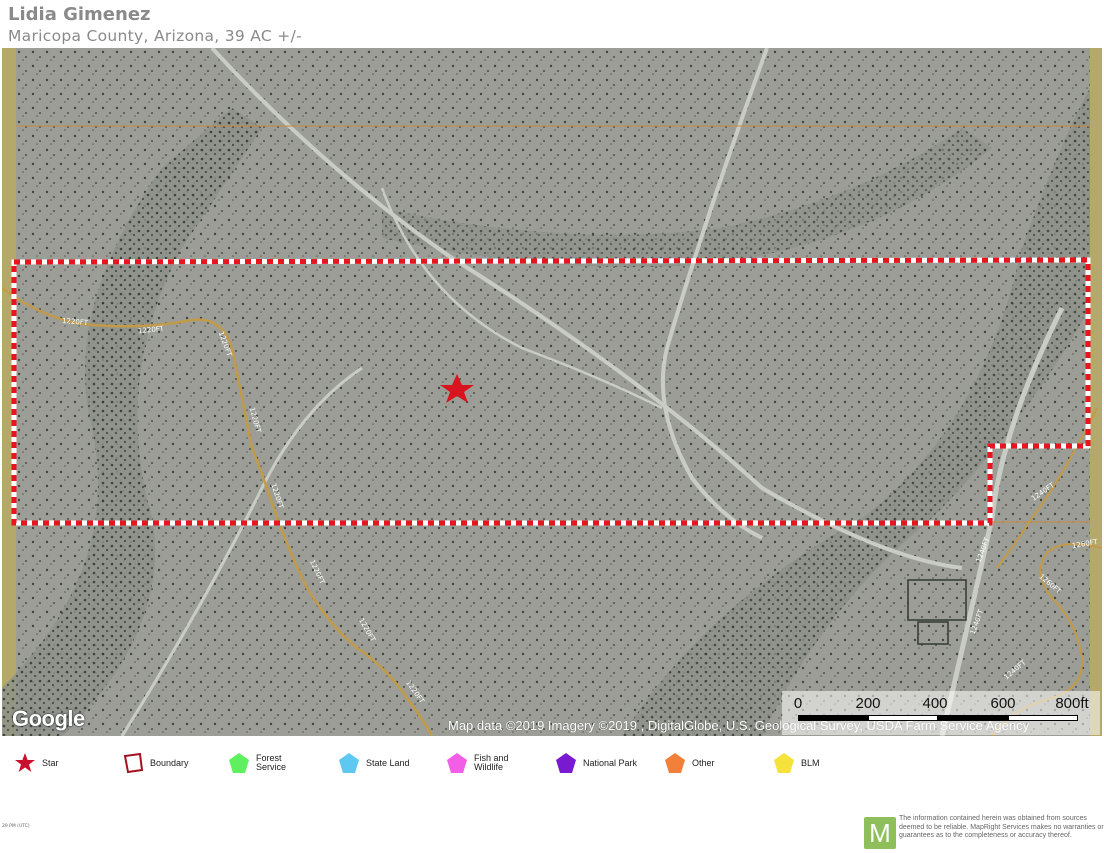 The height and width of the screenshot is (853, 1104). What do you see at coordinates (491, 762) in the screenshot?
I see `legend-label: Fish and Wildlife` at bounding box center [491, 762].